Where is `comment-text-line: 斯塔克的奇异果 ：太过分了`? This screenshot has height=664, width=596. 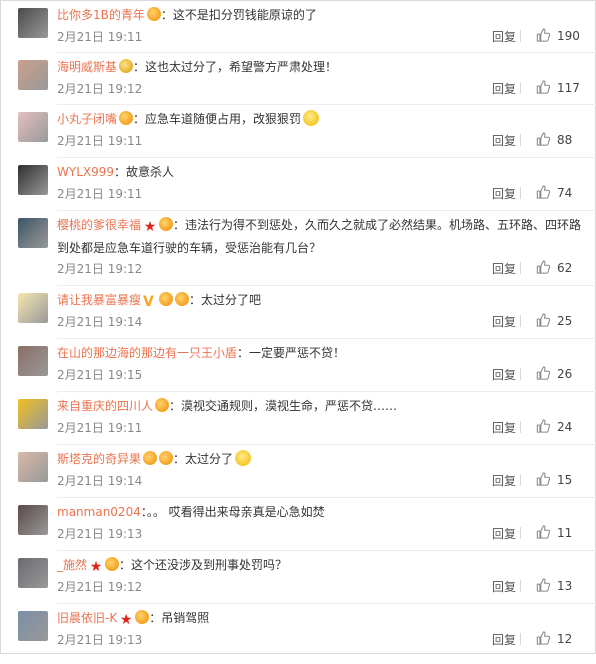 comment-text-line: 斯塔克的奇异果 ：太过分了 is located at coordinates (320, 459).